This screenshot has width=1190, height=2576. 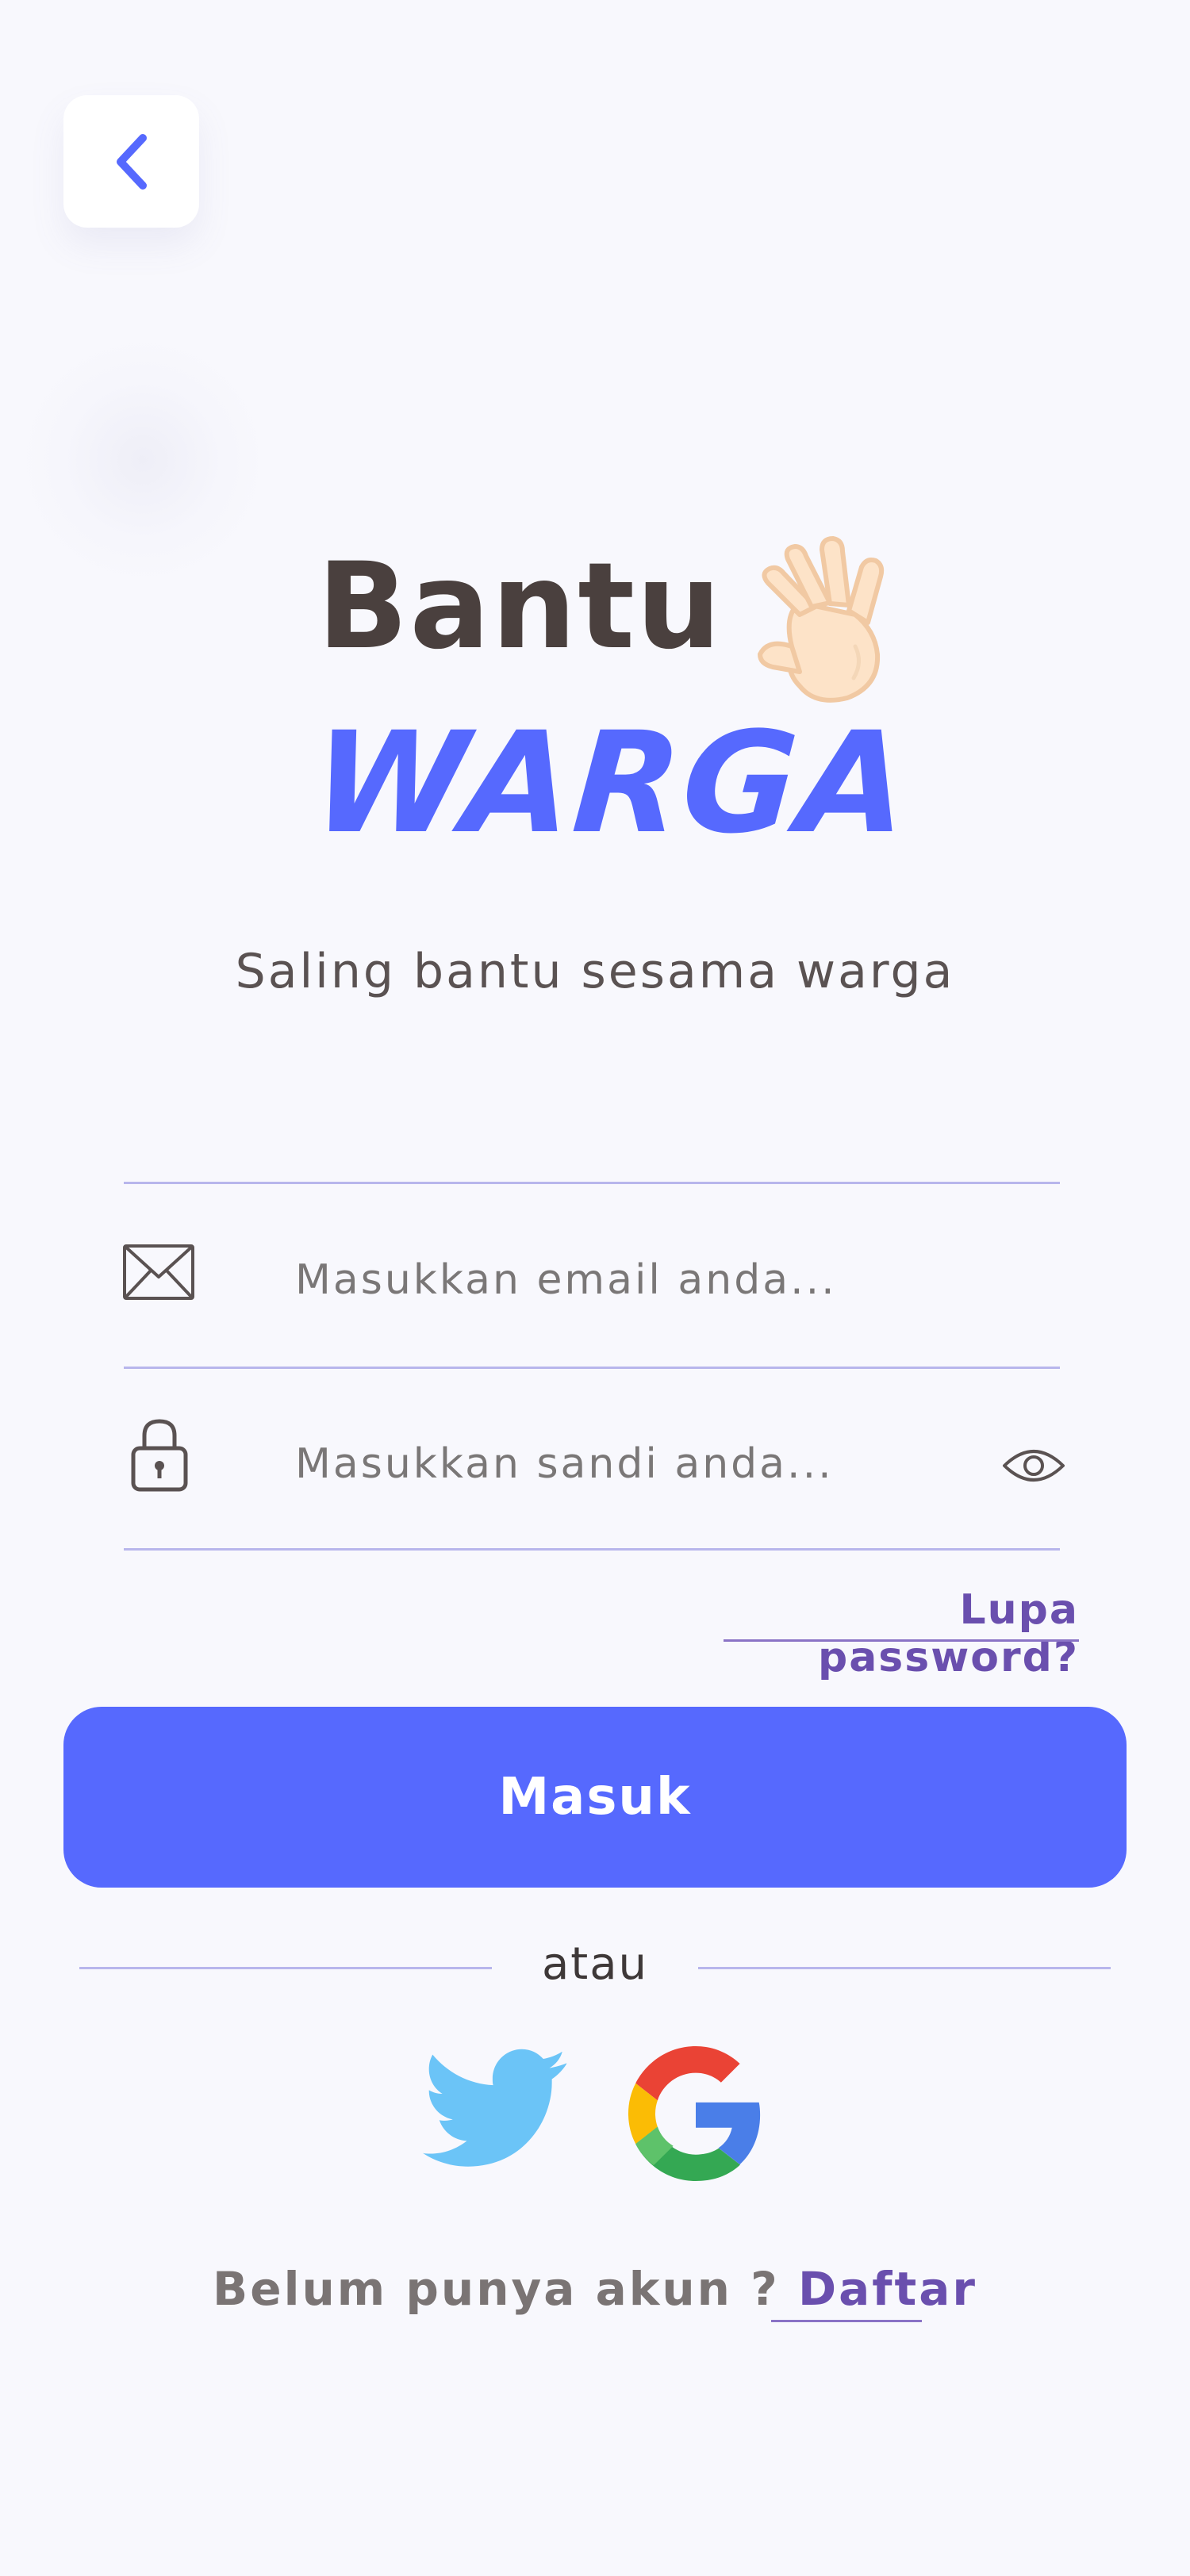 I want to click on google-icon, so click(x=694, y=2113).